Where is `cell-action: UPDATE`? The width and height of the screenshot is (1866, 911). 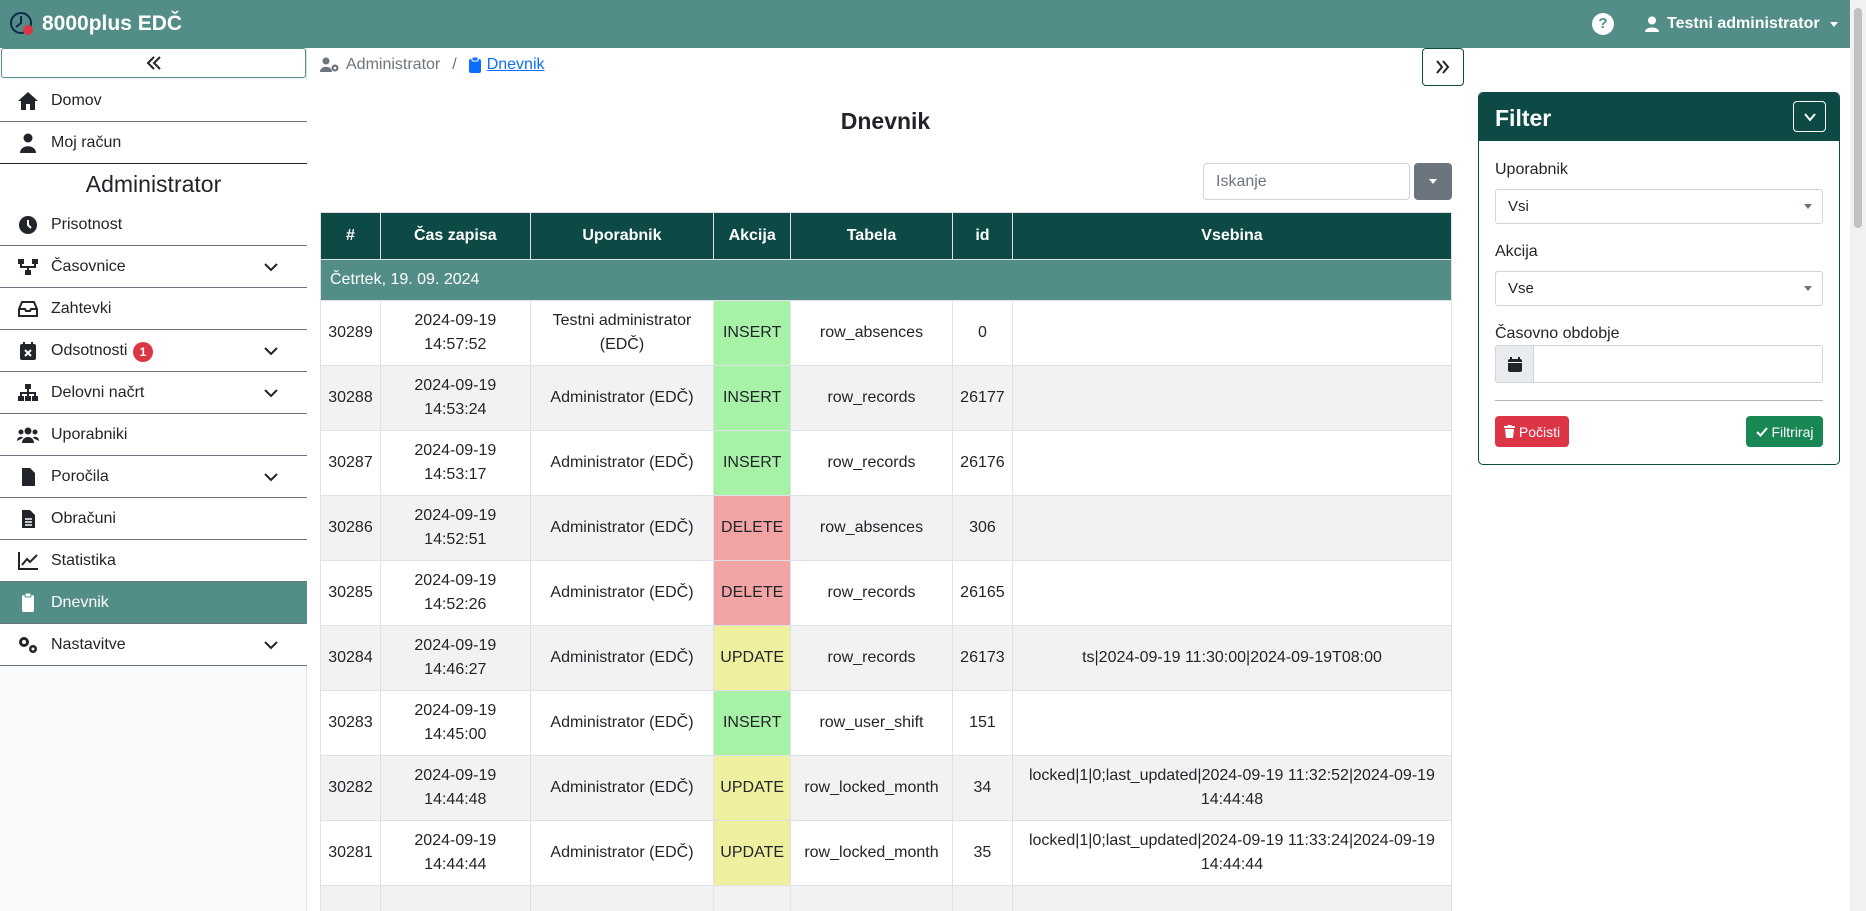
cell-action: UPDATE is located at coordinates (752, 788).